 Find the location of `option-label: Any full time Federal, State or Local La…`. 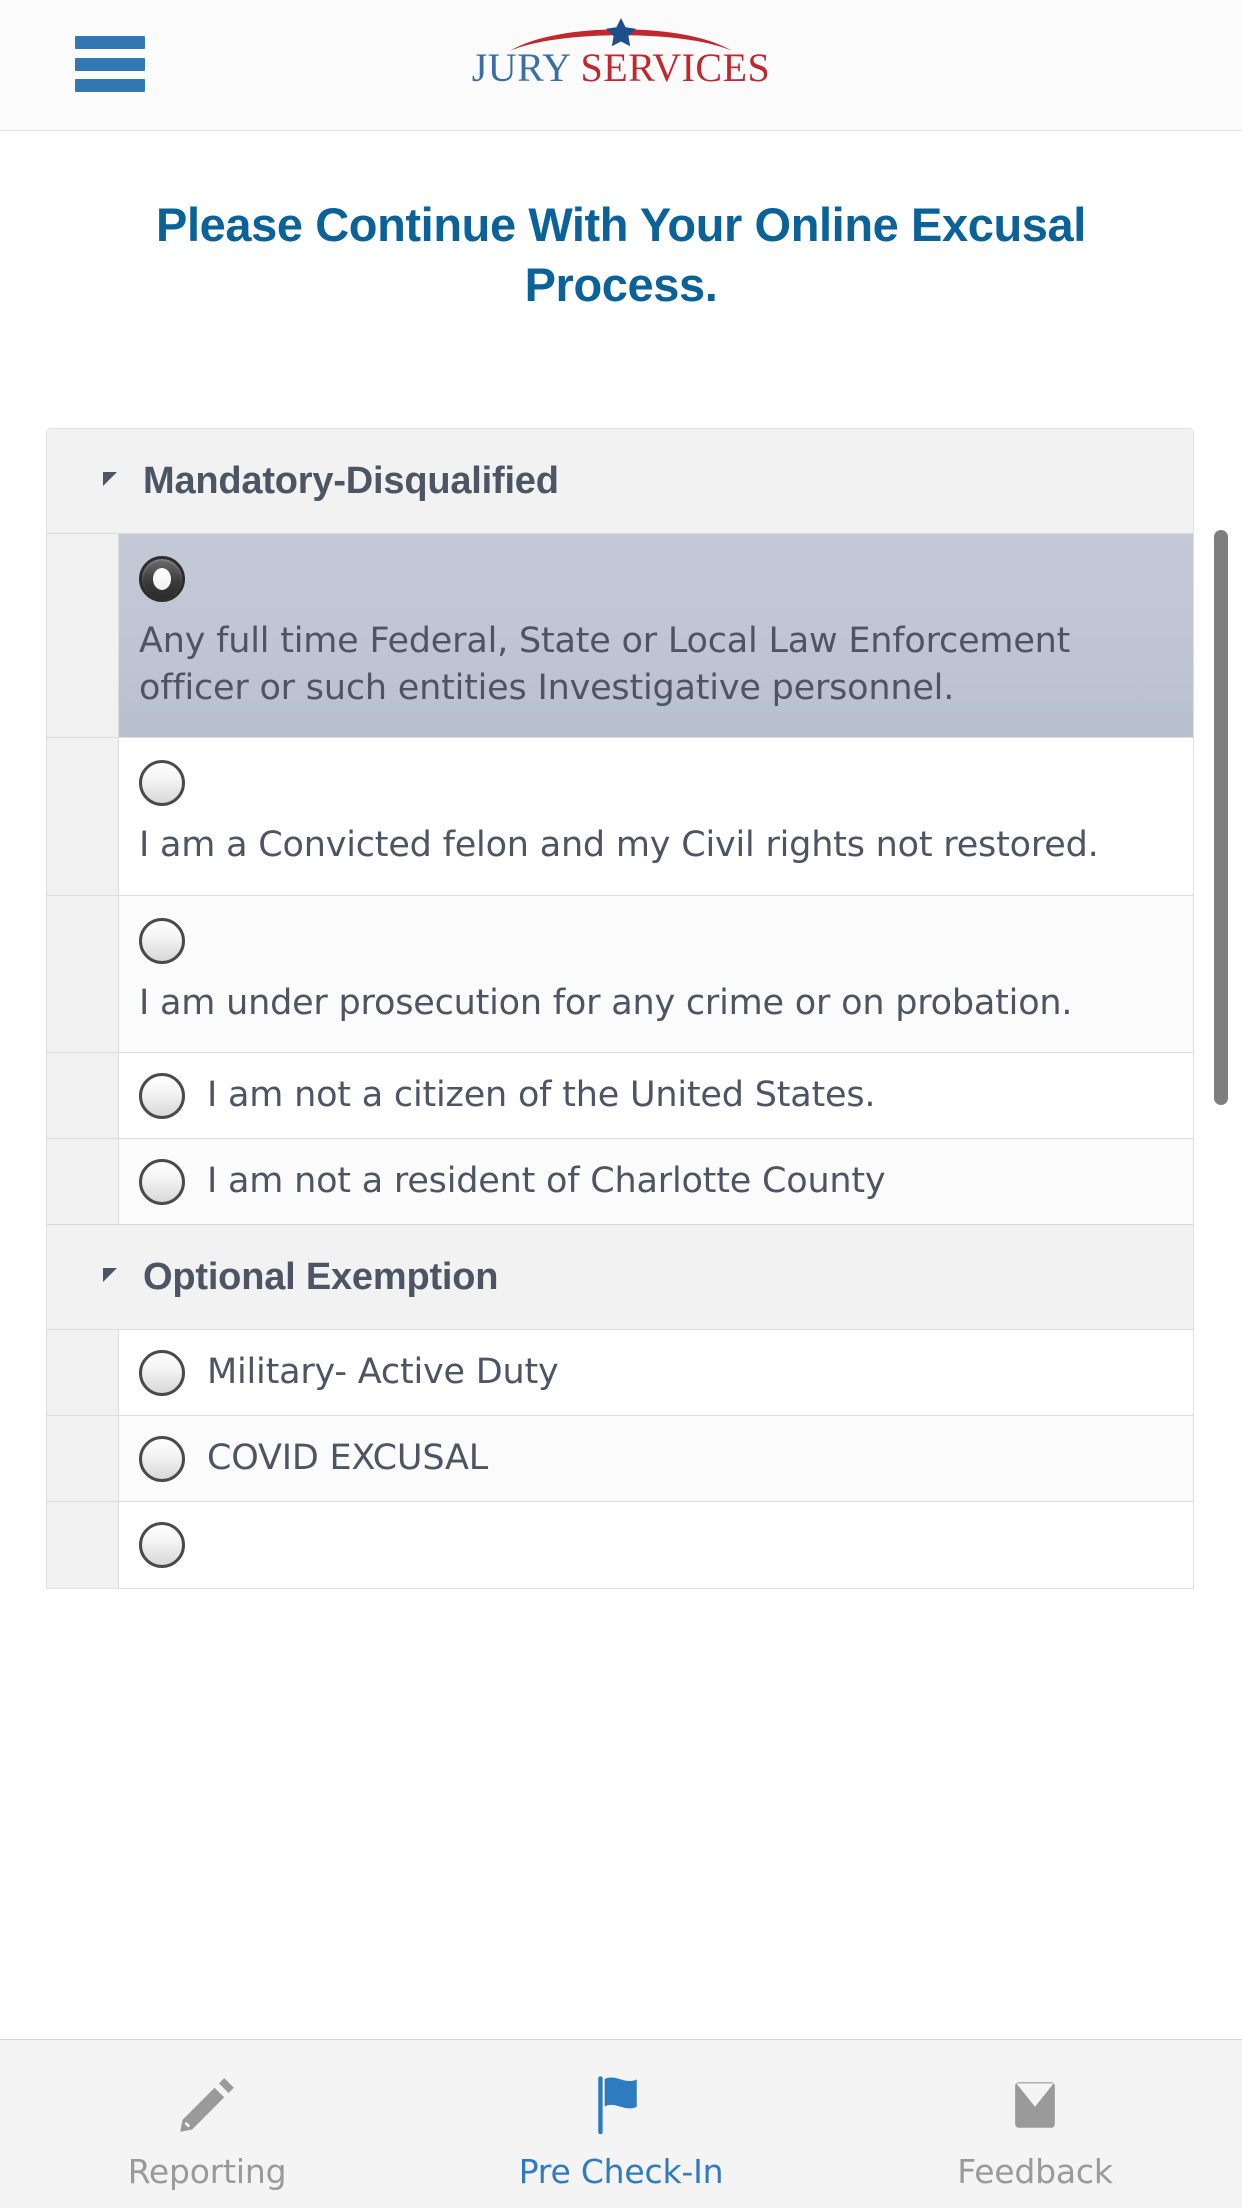

option-label: Any full time Federal, State or Local La… is located at coordinates (605, 664).